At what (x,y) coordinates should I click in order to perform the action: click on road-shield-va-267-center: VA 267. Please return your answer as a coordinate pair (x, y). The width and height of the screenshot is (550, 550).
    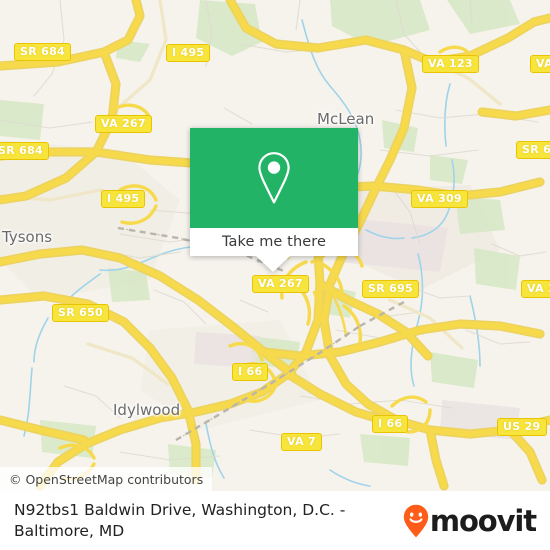
    Looking at the image, I should click on (280, 284).